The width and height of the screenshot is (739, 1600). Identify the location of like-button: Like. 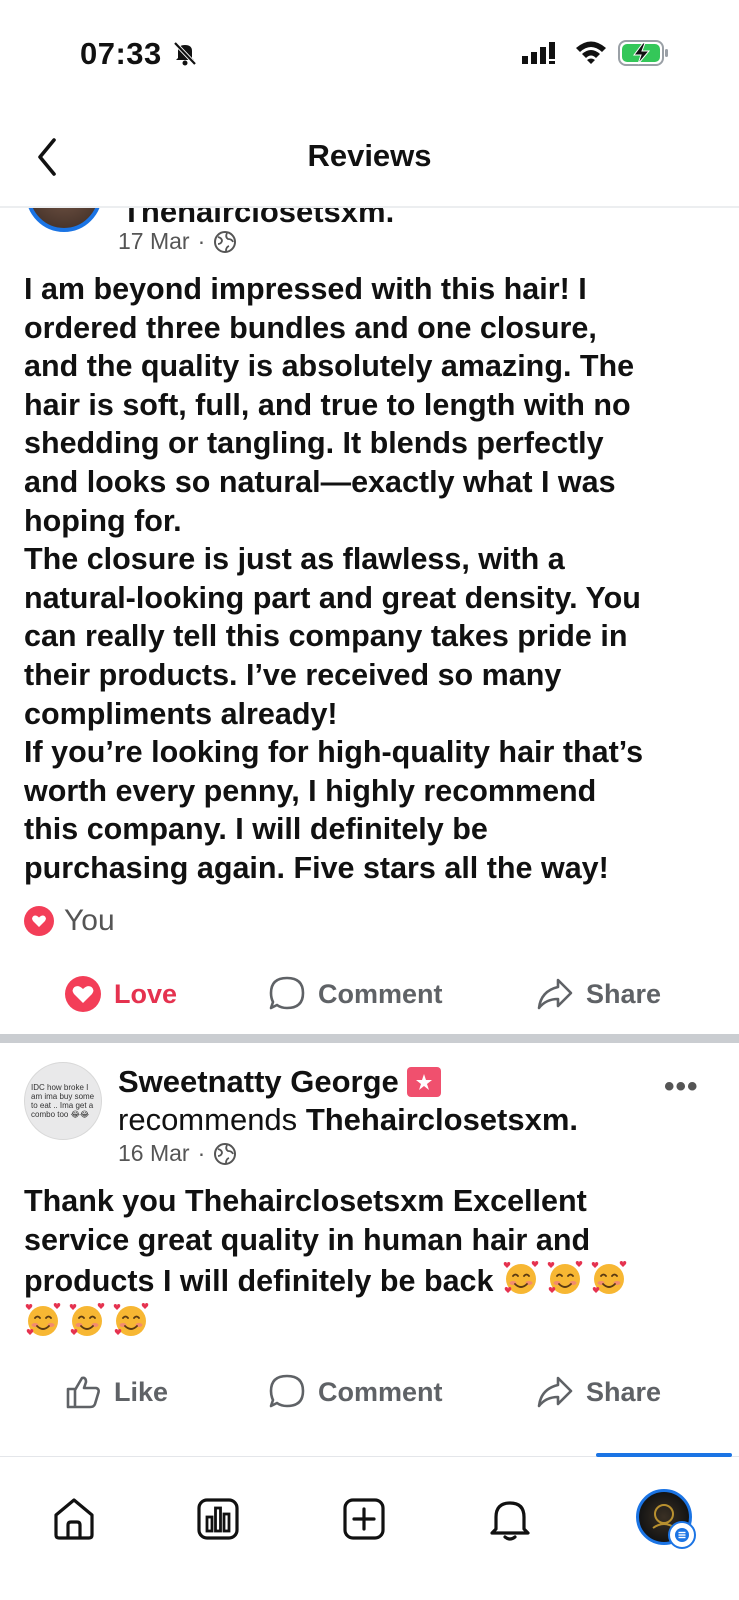
(116, 1392).